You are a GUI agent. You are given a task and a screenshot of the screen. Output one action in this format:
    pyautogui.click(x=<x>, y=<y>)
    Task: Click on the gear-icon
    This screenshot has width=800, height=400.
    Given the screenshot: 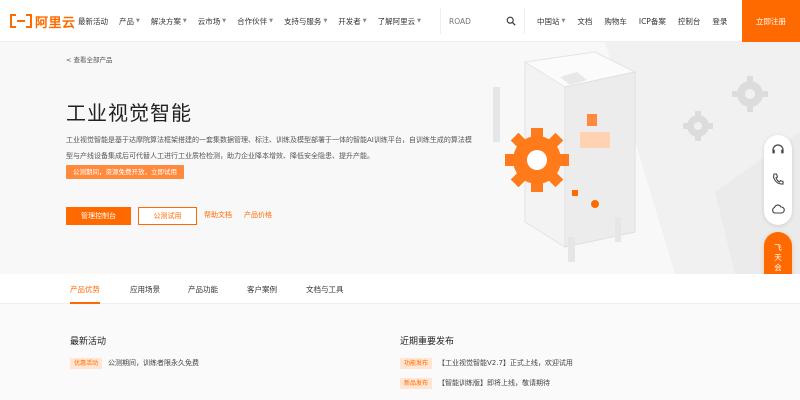 What is the action you would take?
    pyautogui.click(x=537, y=160)
    